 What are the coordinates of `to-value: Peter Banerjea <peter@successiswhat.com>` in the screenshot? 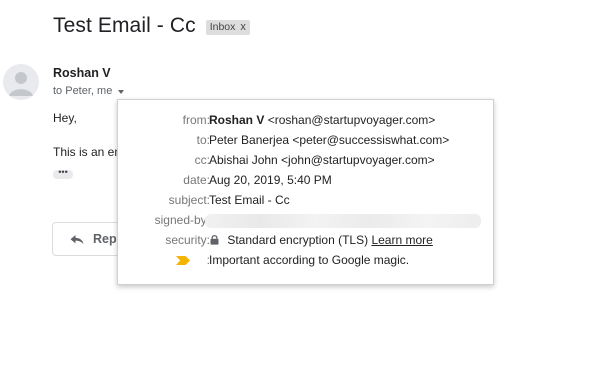 It's located at (329, 140).